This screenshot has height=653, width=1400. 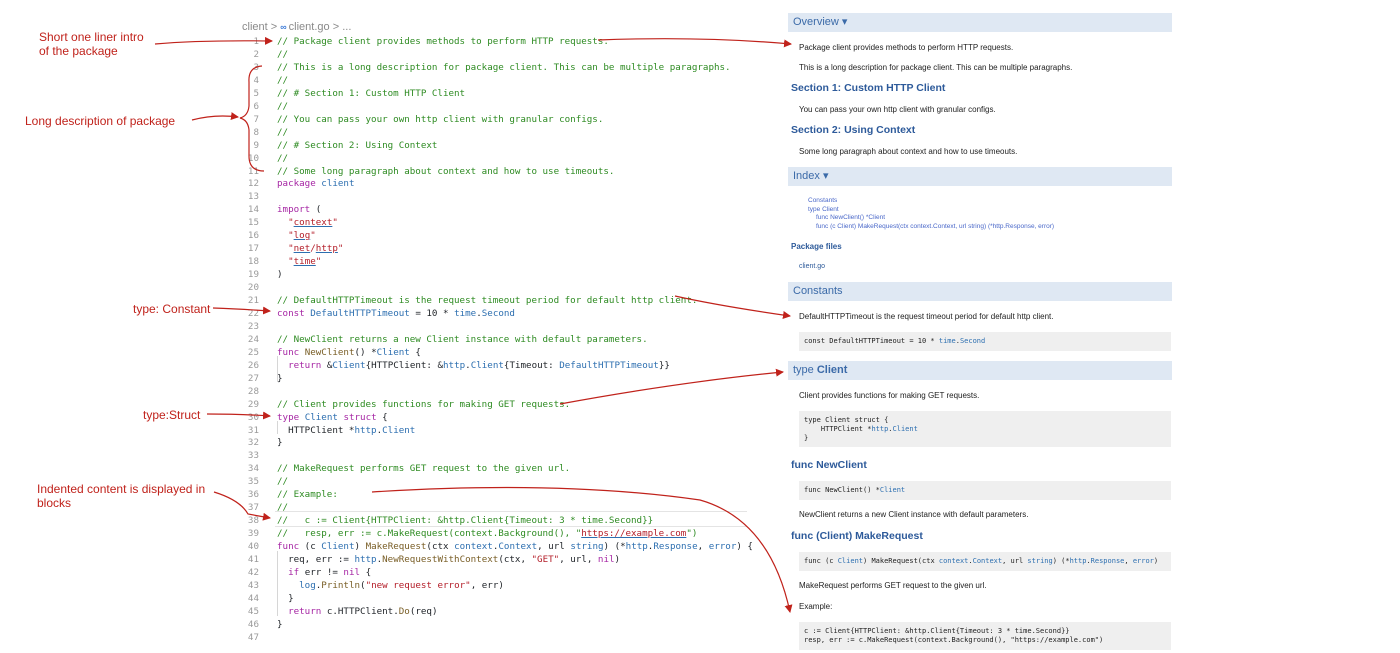 What do you see at coordinates (980, 176) in the screenshot?
I see `index-section-toggle: Index ▾` at bounding box center [980, 176].